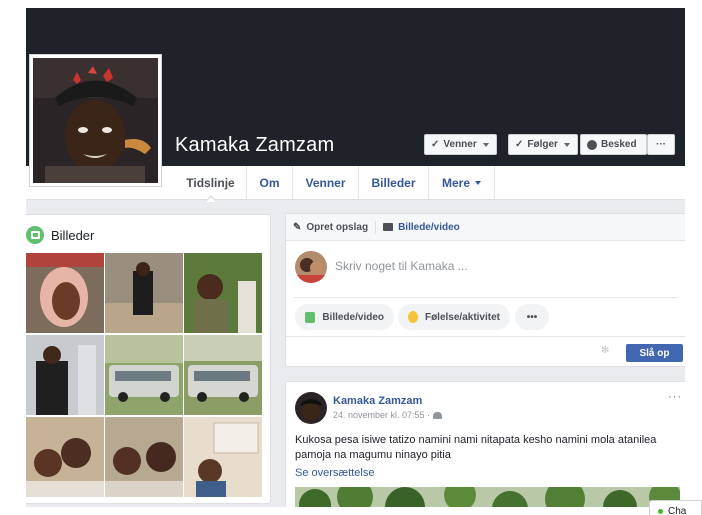 Image resolution: width=702 pixels, height=515 pixels. What do you see at coordinates (353, 317) in the screenshot?
I see `composer-photo-video-label: Billede/video` at bounding box center [353, 317].